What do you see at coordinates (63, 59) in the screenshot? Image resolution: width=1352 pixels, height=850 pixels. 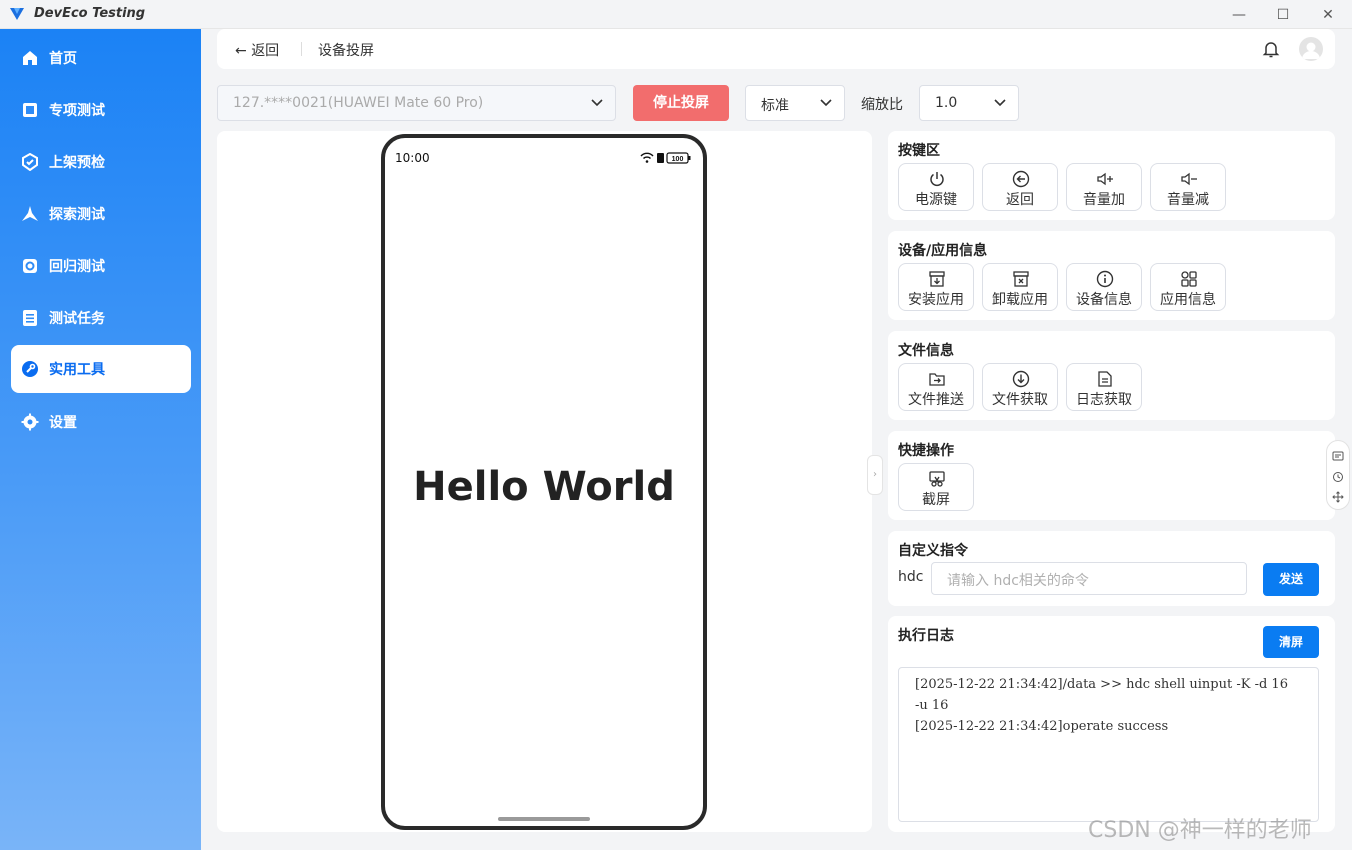 I see `sidebar-item-label: 首页` at bounding box center [63, 59].